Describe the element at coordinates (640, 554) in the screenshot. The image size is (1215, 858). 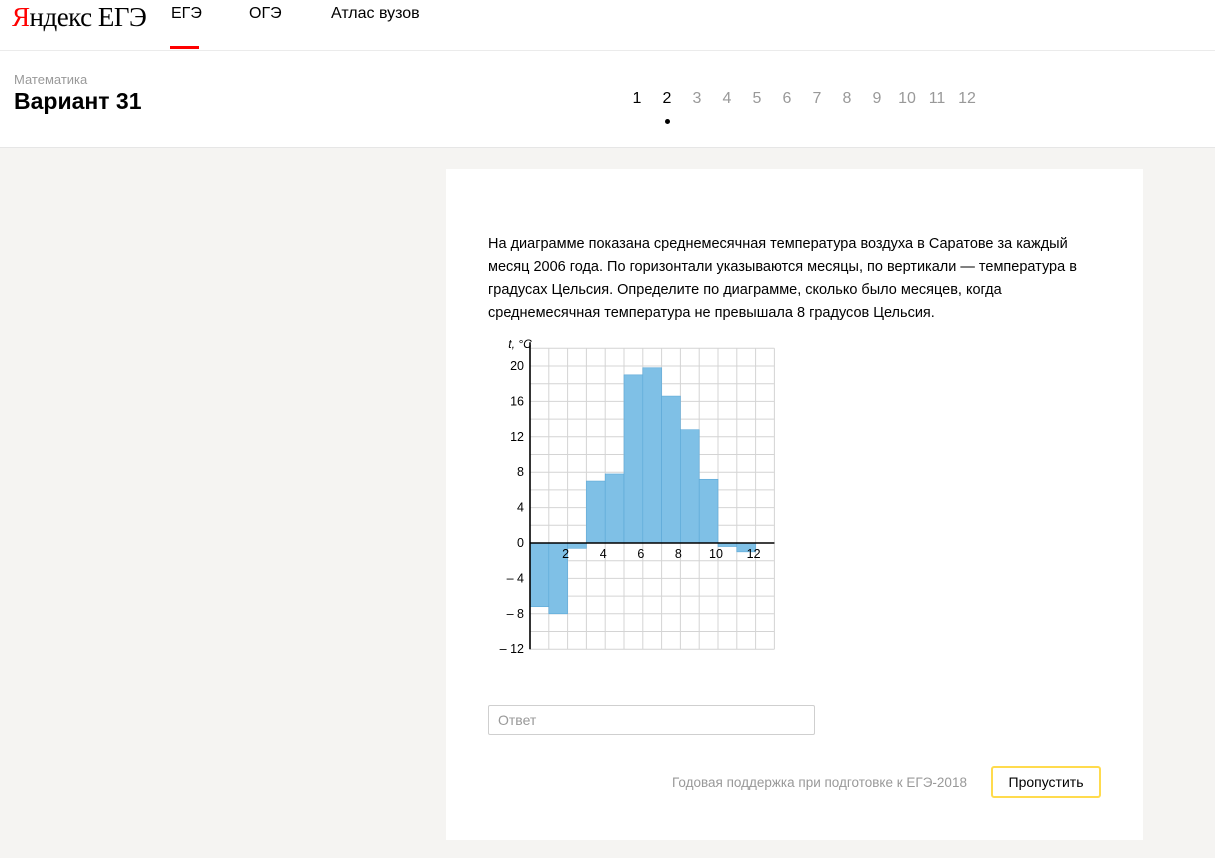
I see `x-tick-label: 6` at that location.